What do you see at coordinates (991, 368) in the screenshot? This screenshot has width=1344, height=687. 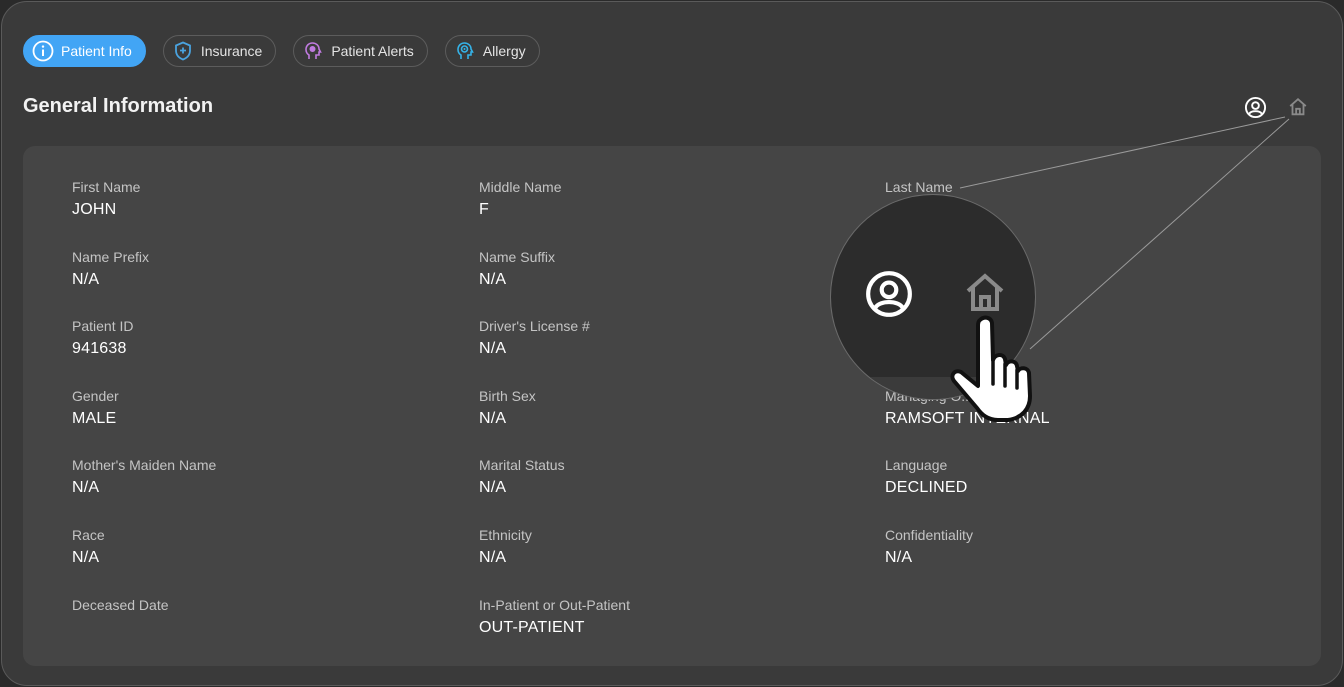 I see `hand-pointer-icon` at bounding box center [991, 368].